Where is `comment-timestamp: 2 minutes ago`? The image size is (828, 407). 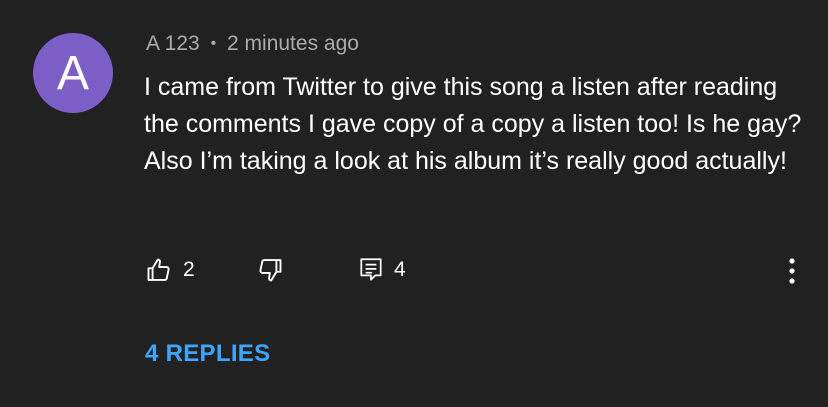 comment-timestamp: 2 minutes ago is located at coordinates (293, 43).